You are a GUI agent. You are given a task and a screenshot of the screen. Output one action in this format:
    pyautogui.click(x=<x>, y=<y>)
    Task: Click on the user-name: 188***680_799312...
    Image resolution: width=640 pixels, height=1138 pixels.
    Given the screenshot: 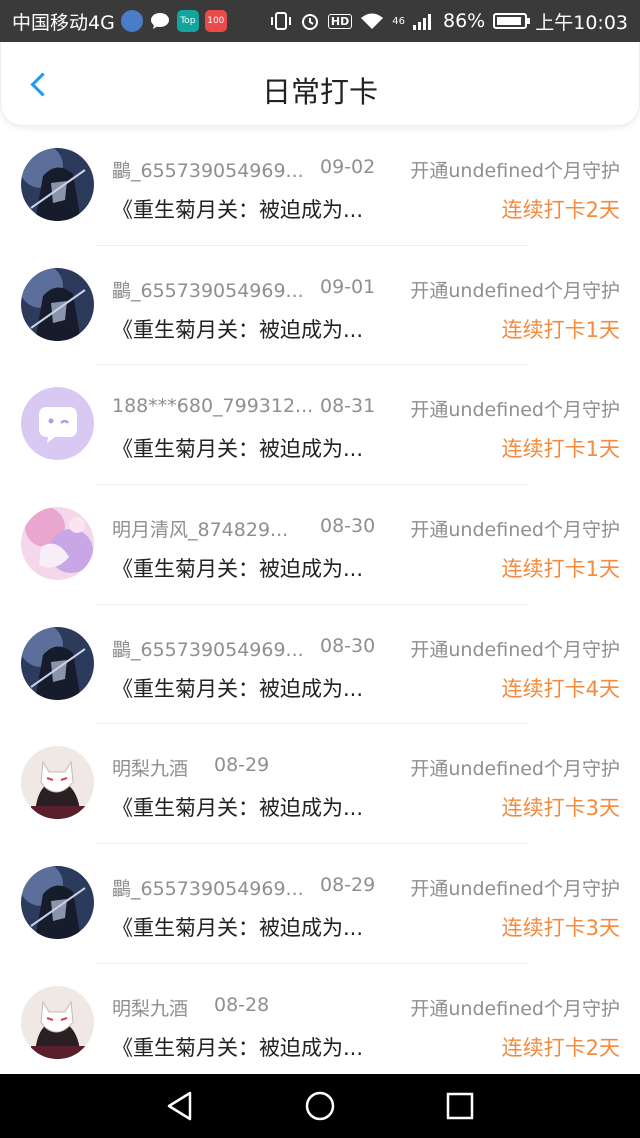 What is the action you would take?
    pyautogui.click(x=213, y=406)
    